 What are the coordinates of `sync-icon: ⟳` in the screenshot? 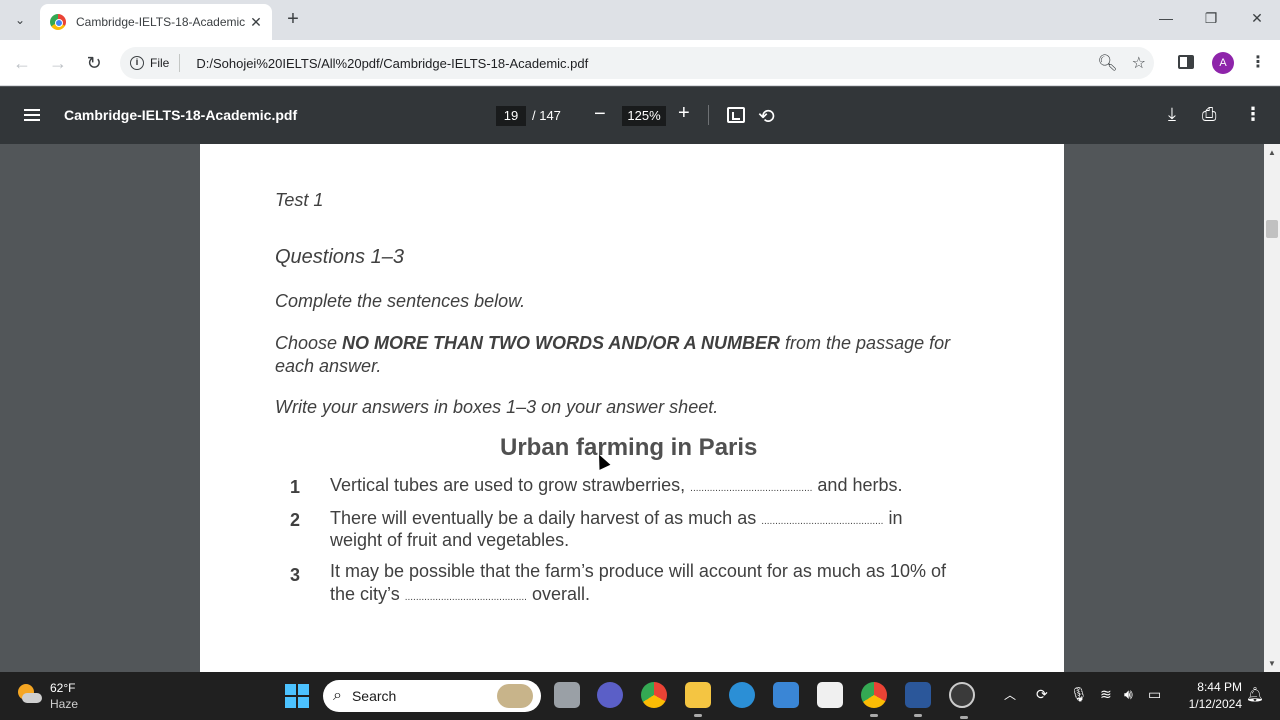 It's located at (1042, 694).